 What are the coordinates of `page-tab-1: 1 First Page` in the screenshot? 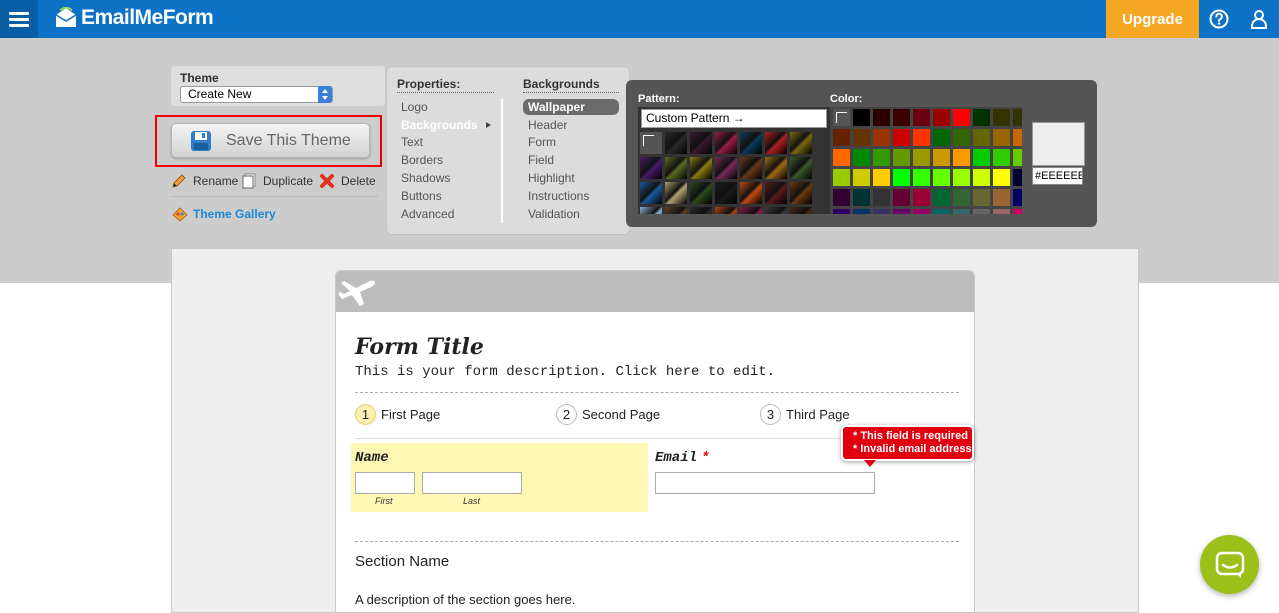 It's located at (397, 414).